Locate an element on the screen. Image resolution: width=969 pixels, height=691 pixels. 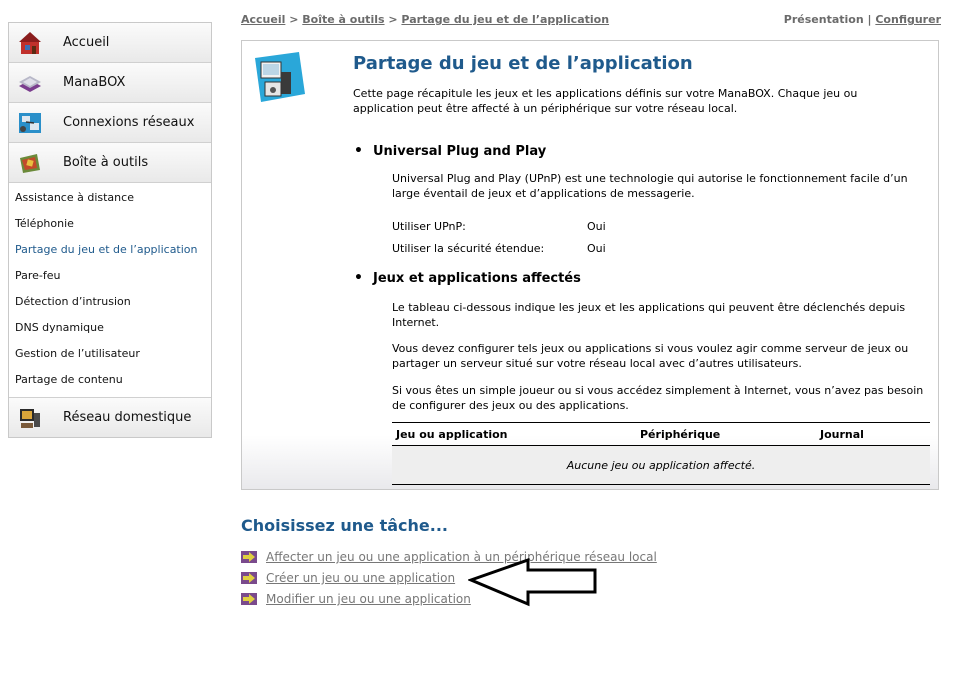
page-title: Partage du jeu et de l’application is located at coordinates (523, 63).